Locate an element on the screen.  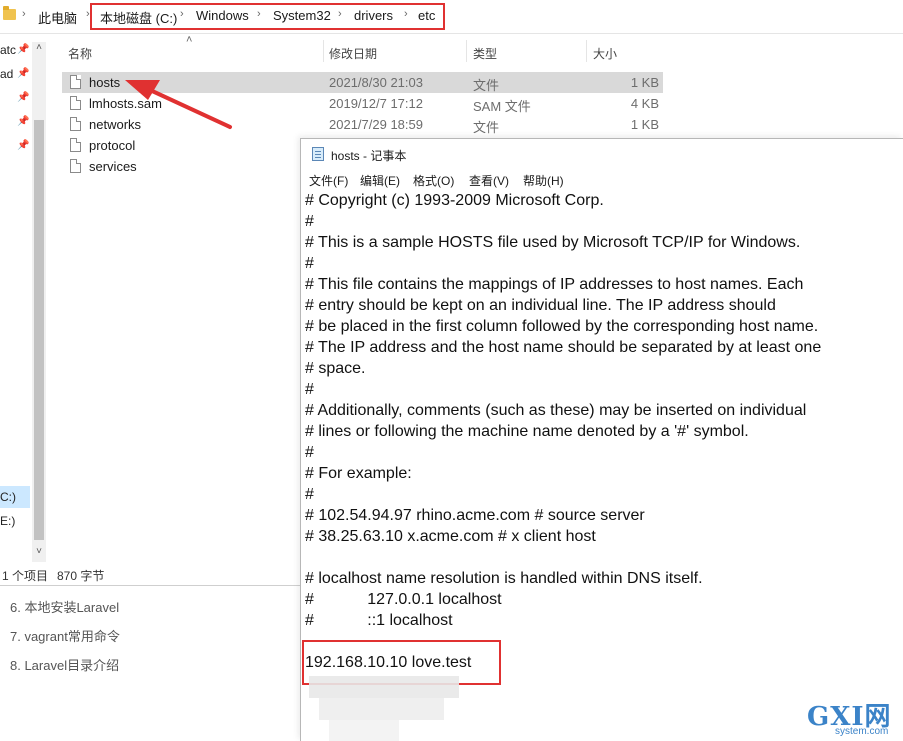
file-date: 2019/12/7 17:12 is located at coordinates (376, 103).